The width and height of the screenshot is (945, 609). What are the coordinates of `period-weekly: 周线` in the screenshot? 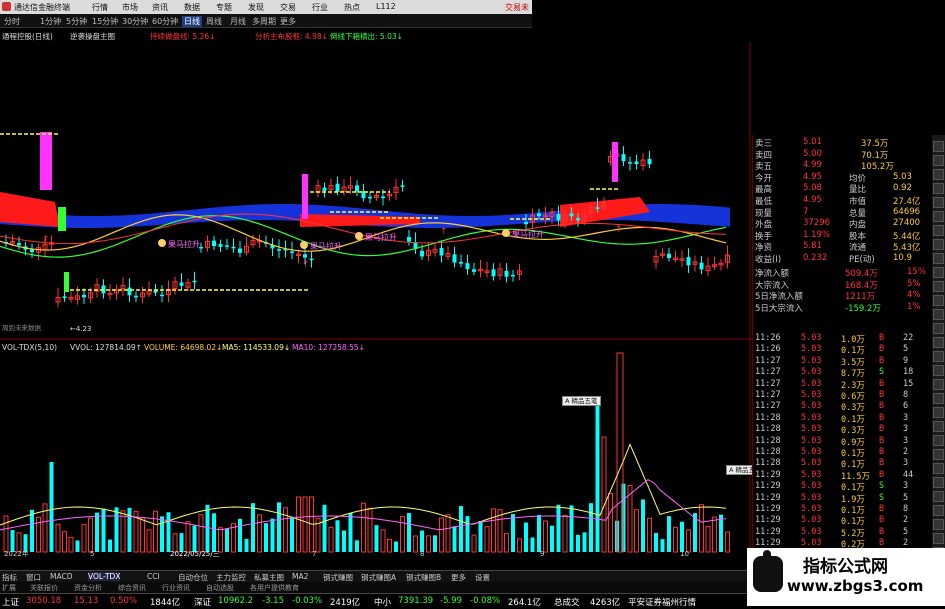 It's located at (214, 21).